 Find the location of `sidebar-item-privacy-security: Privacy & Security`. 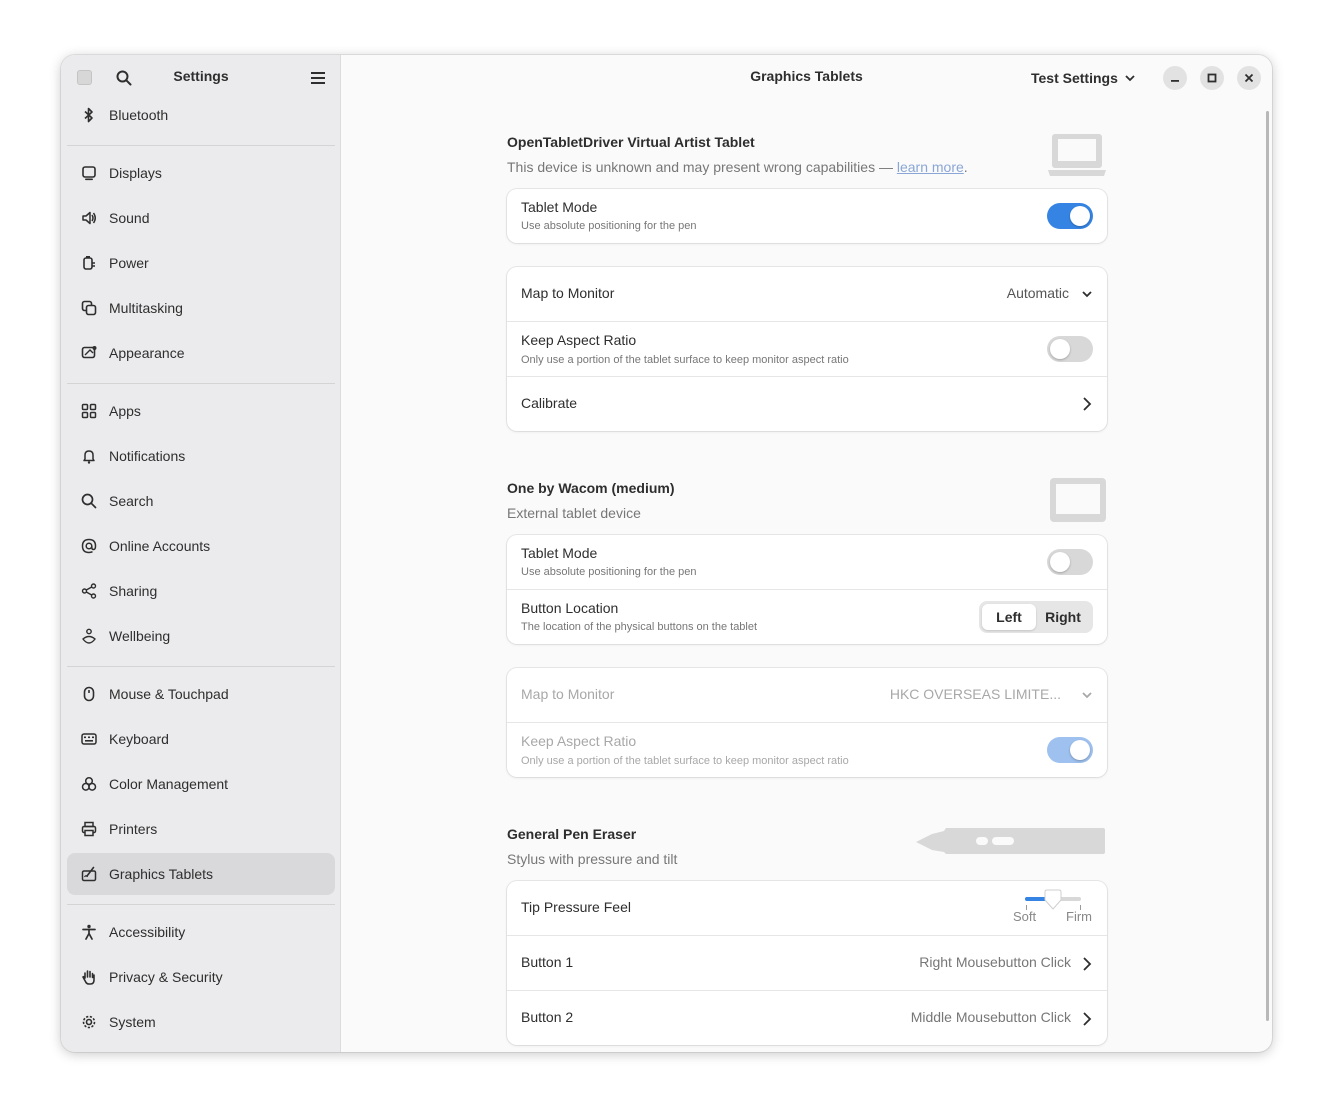

sidebar-item-privacy-security: Privacy & Security is located at coordinates (201, 977).